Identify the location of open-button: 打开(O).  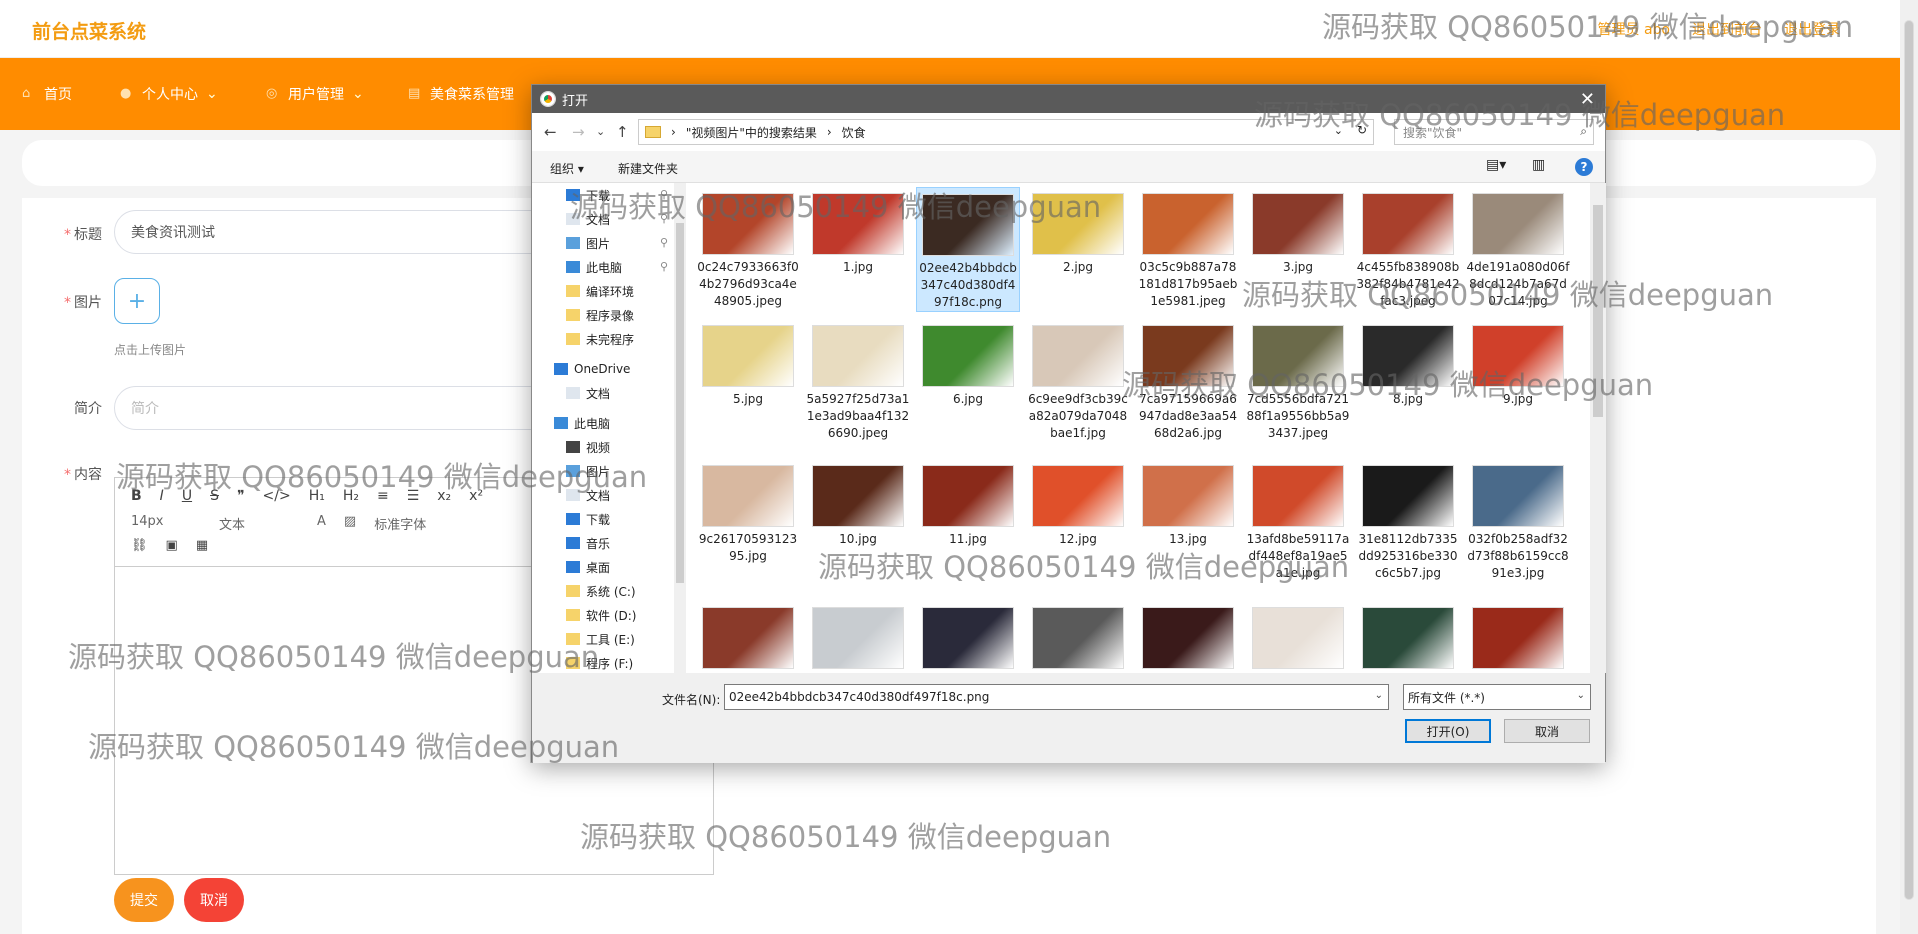
(1448, 731).